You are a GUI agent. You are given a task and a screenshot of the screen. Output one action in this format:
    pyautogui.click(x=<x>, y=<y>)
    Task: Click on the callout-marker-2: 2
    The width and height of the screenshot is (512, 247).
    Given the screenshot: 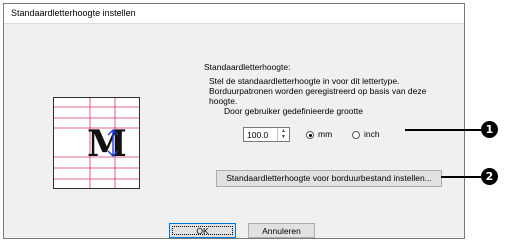 What is the action you would take?
    pyautogui.click(x=489, y=176)
    